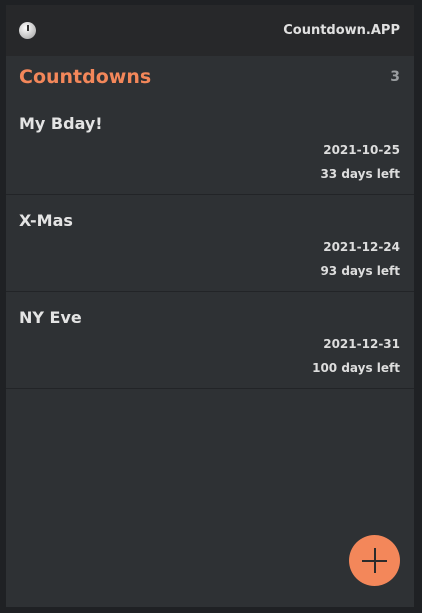 The height and width of the screenshot is (613, 422). I want to click on list-header: Countdowns 3, so click(210, 77).